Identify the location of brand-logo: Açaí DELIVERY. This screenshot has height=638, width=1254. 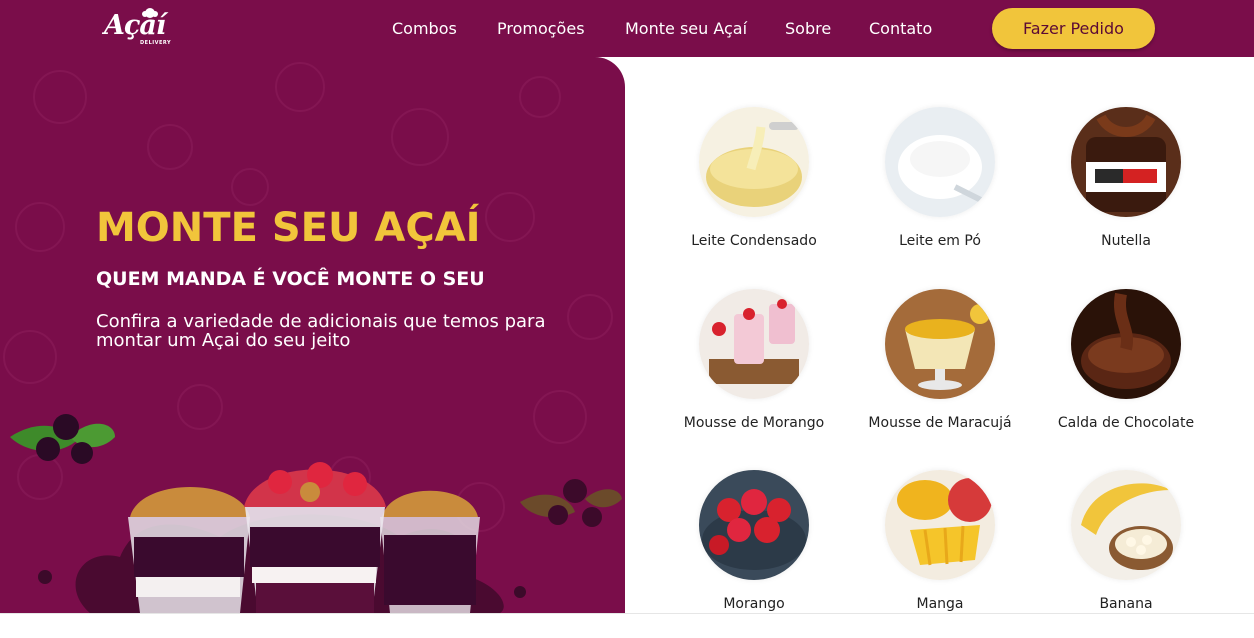
(142, 27).